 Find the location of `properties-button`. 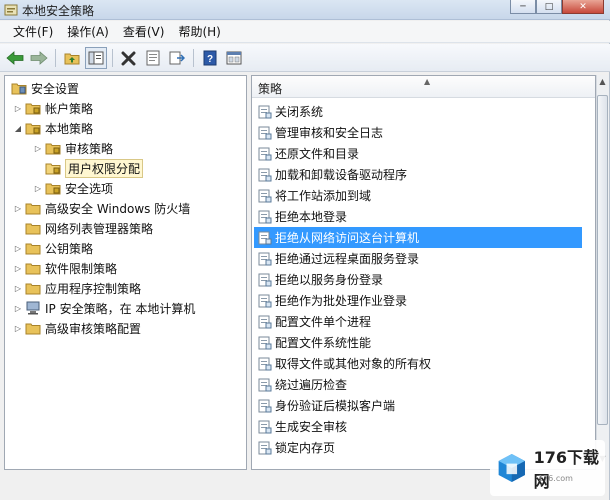

properties-button is located at coordinates (153, 58).